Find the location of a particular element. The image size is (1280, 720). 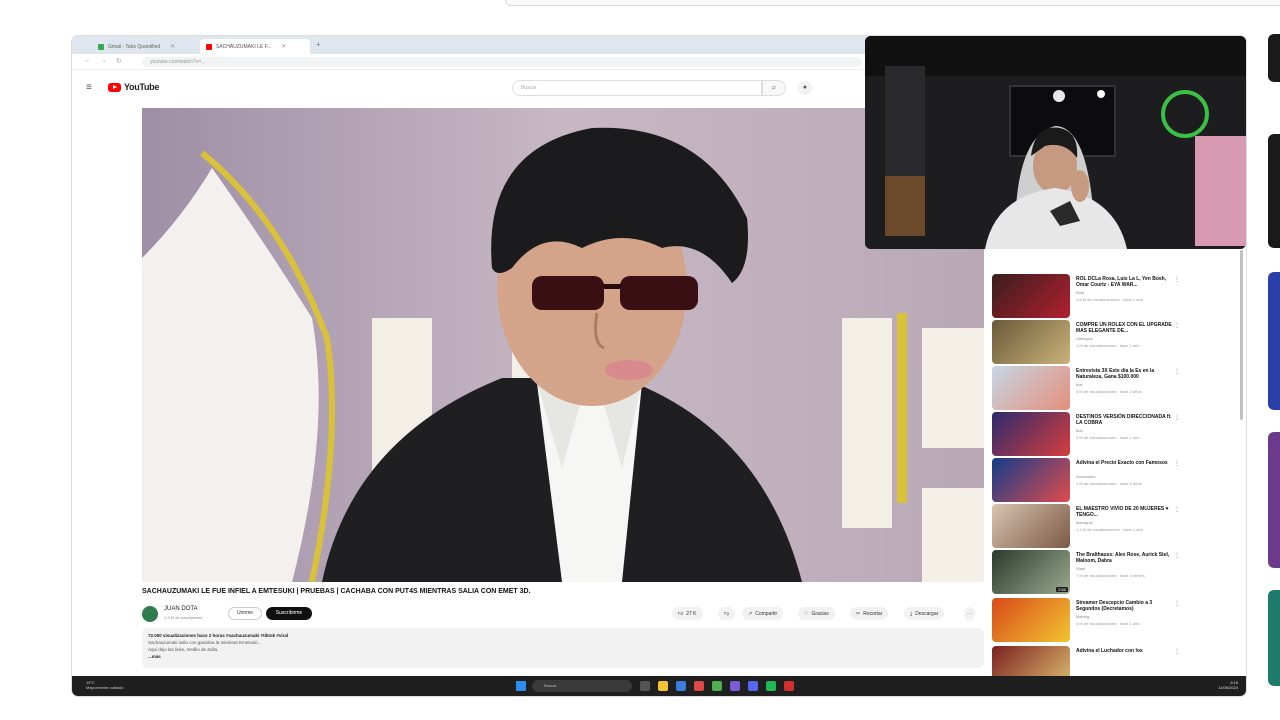

rec-channel: Ibai is located at coordinates (1079, 384).